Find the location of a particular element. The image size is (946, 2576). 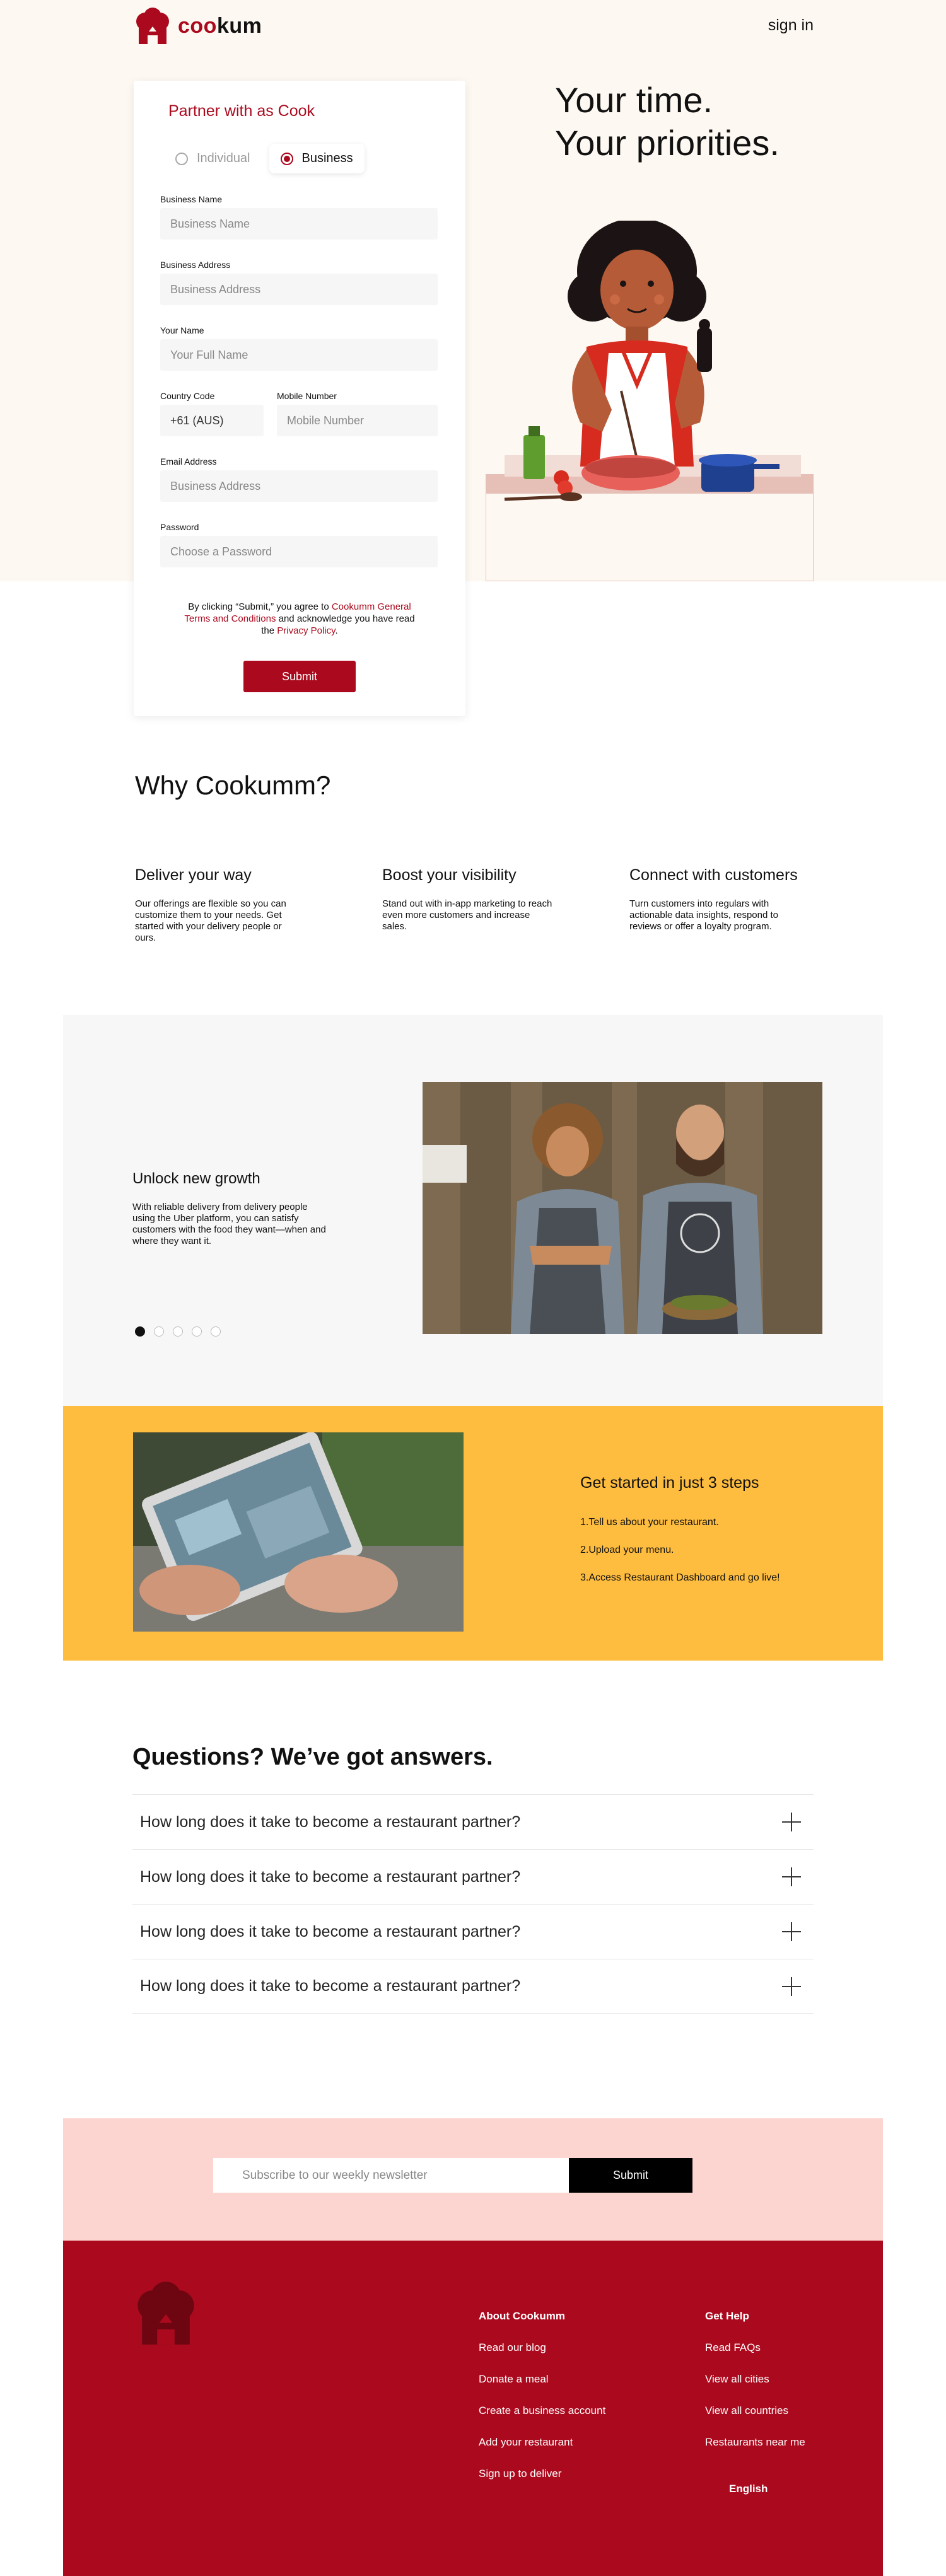

mobile-number-input is located at coordinates (358, 420).